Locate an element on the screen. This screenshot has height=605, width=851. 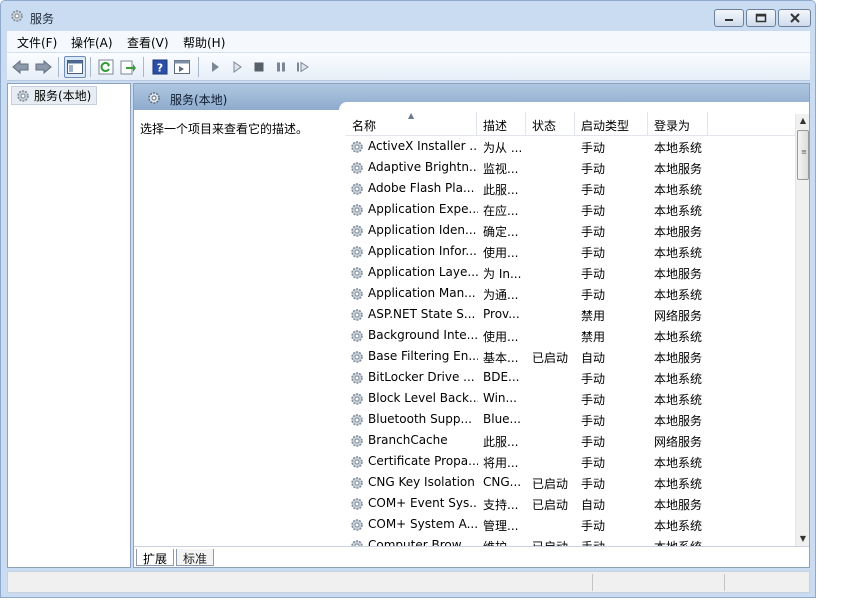
menu-help: 帮助(H) is located at coordinates (204, 42).